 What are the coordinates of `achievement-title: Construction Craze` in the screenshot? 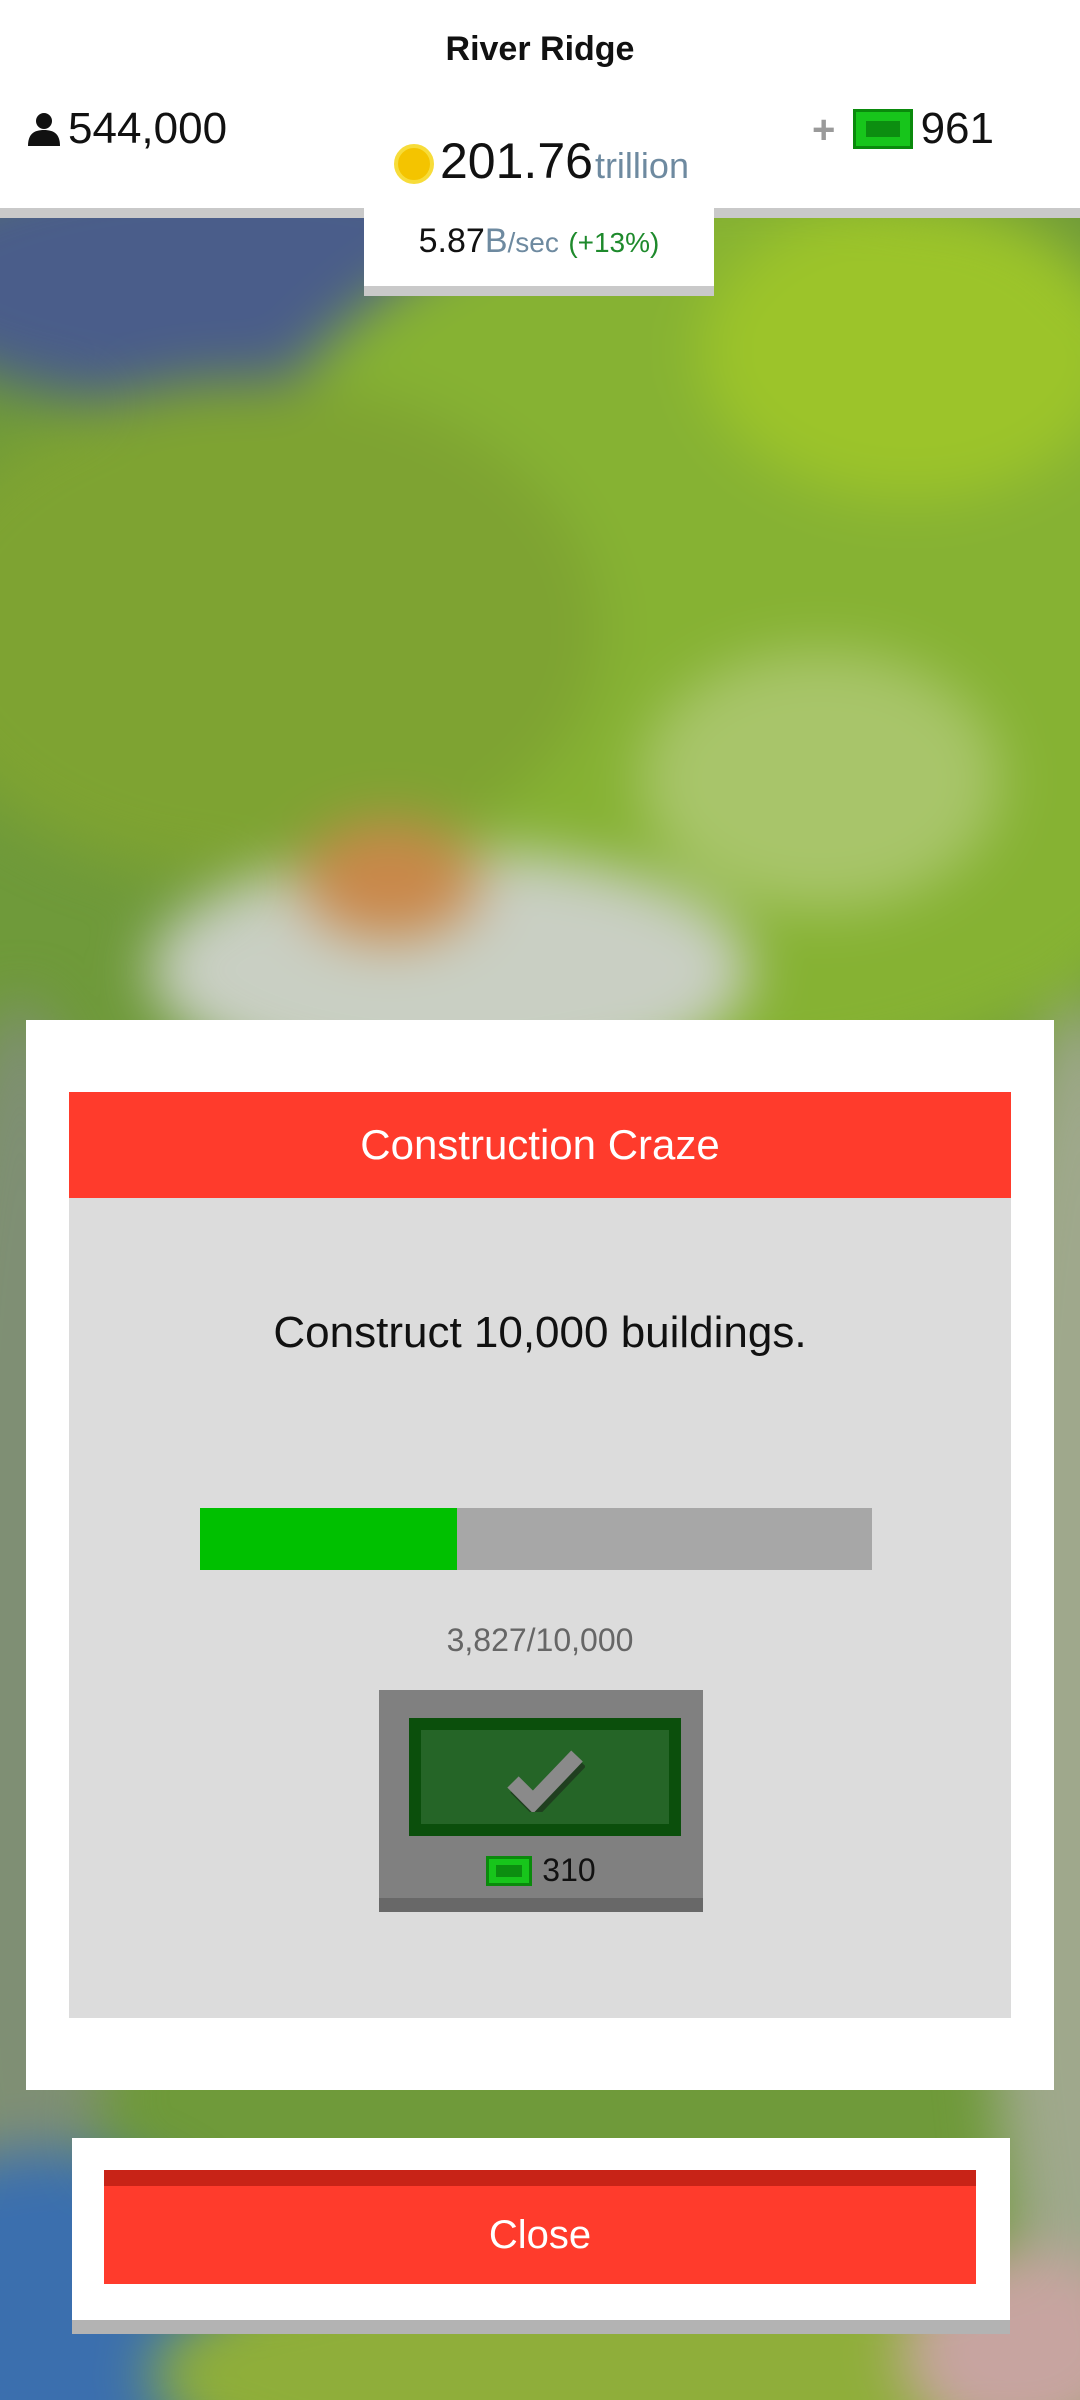 It's located at (540, 1145).